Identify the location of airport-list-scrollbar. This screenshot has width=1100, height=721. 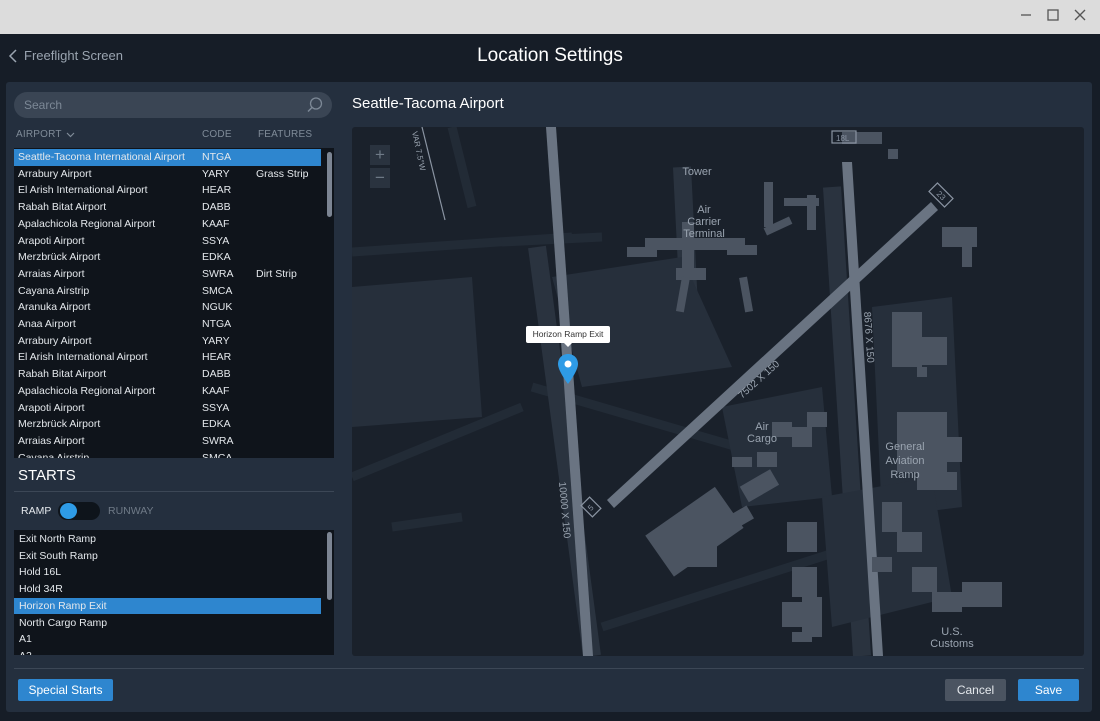
(329, 184).